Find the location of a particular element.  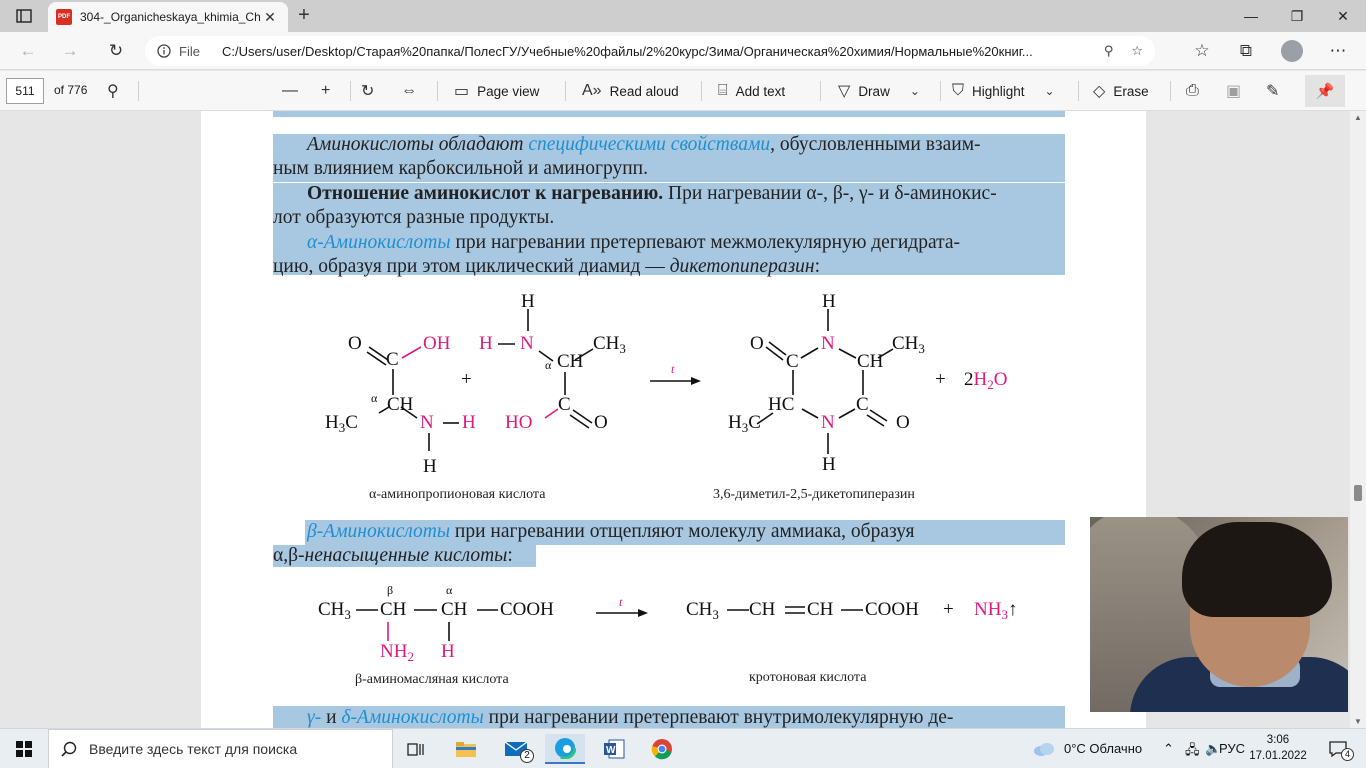

more-dots-icon: ⋯ is located at coordinates (1338, 50).